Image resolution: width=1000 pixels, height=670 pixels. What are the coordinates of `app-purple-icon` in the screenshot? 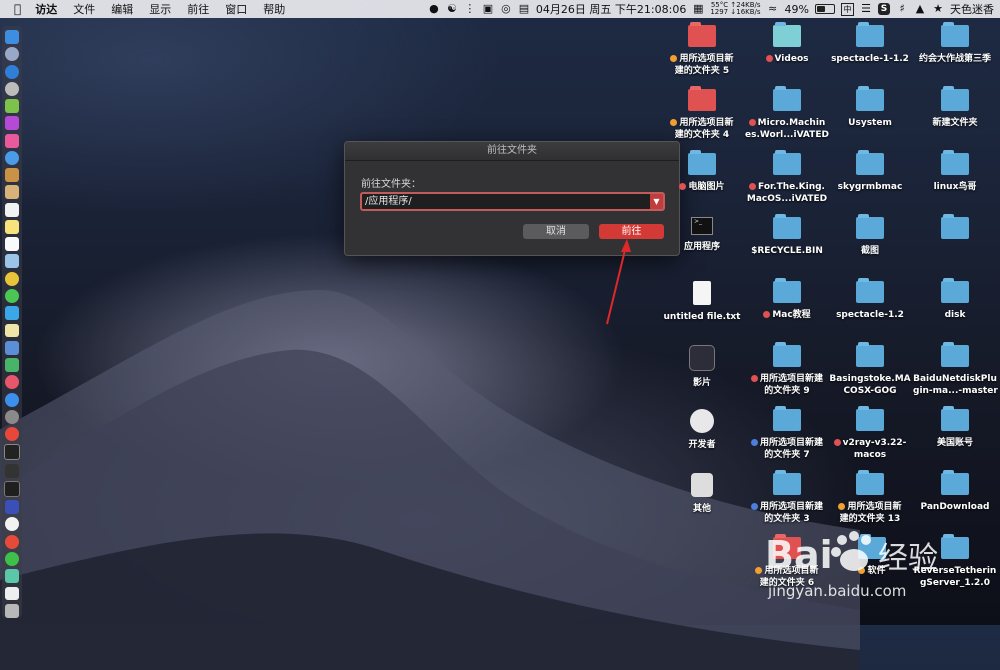 It's located at (12, 123).